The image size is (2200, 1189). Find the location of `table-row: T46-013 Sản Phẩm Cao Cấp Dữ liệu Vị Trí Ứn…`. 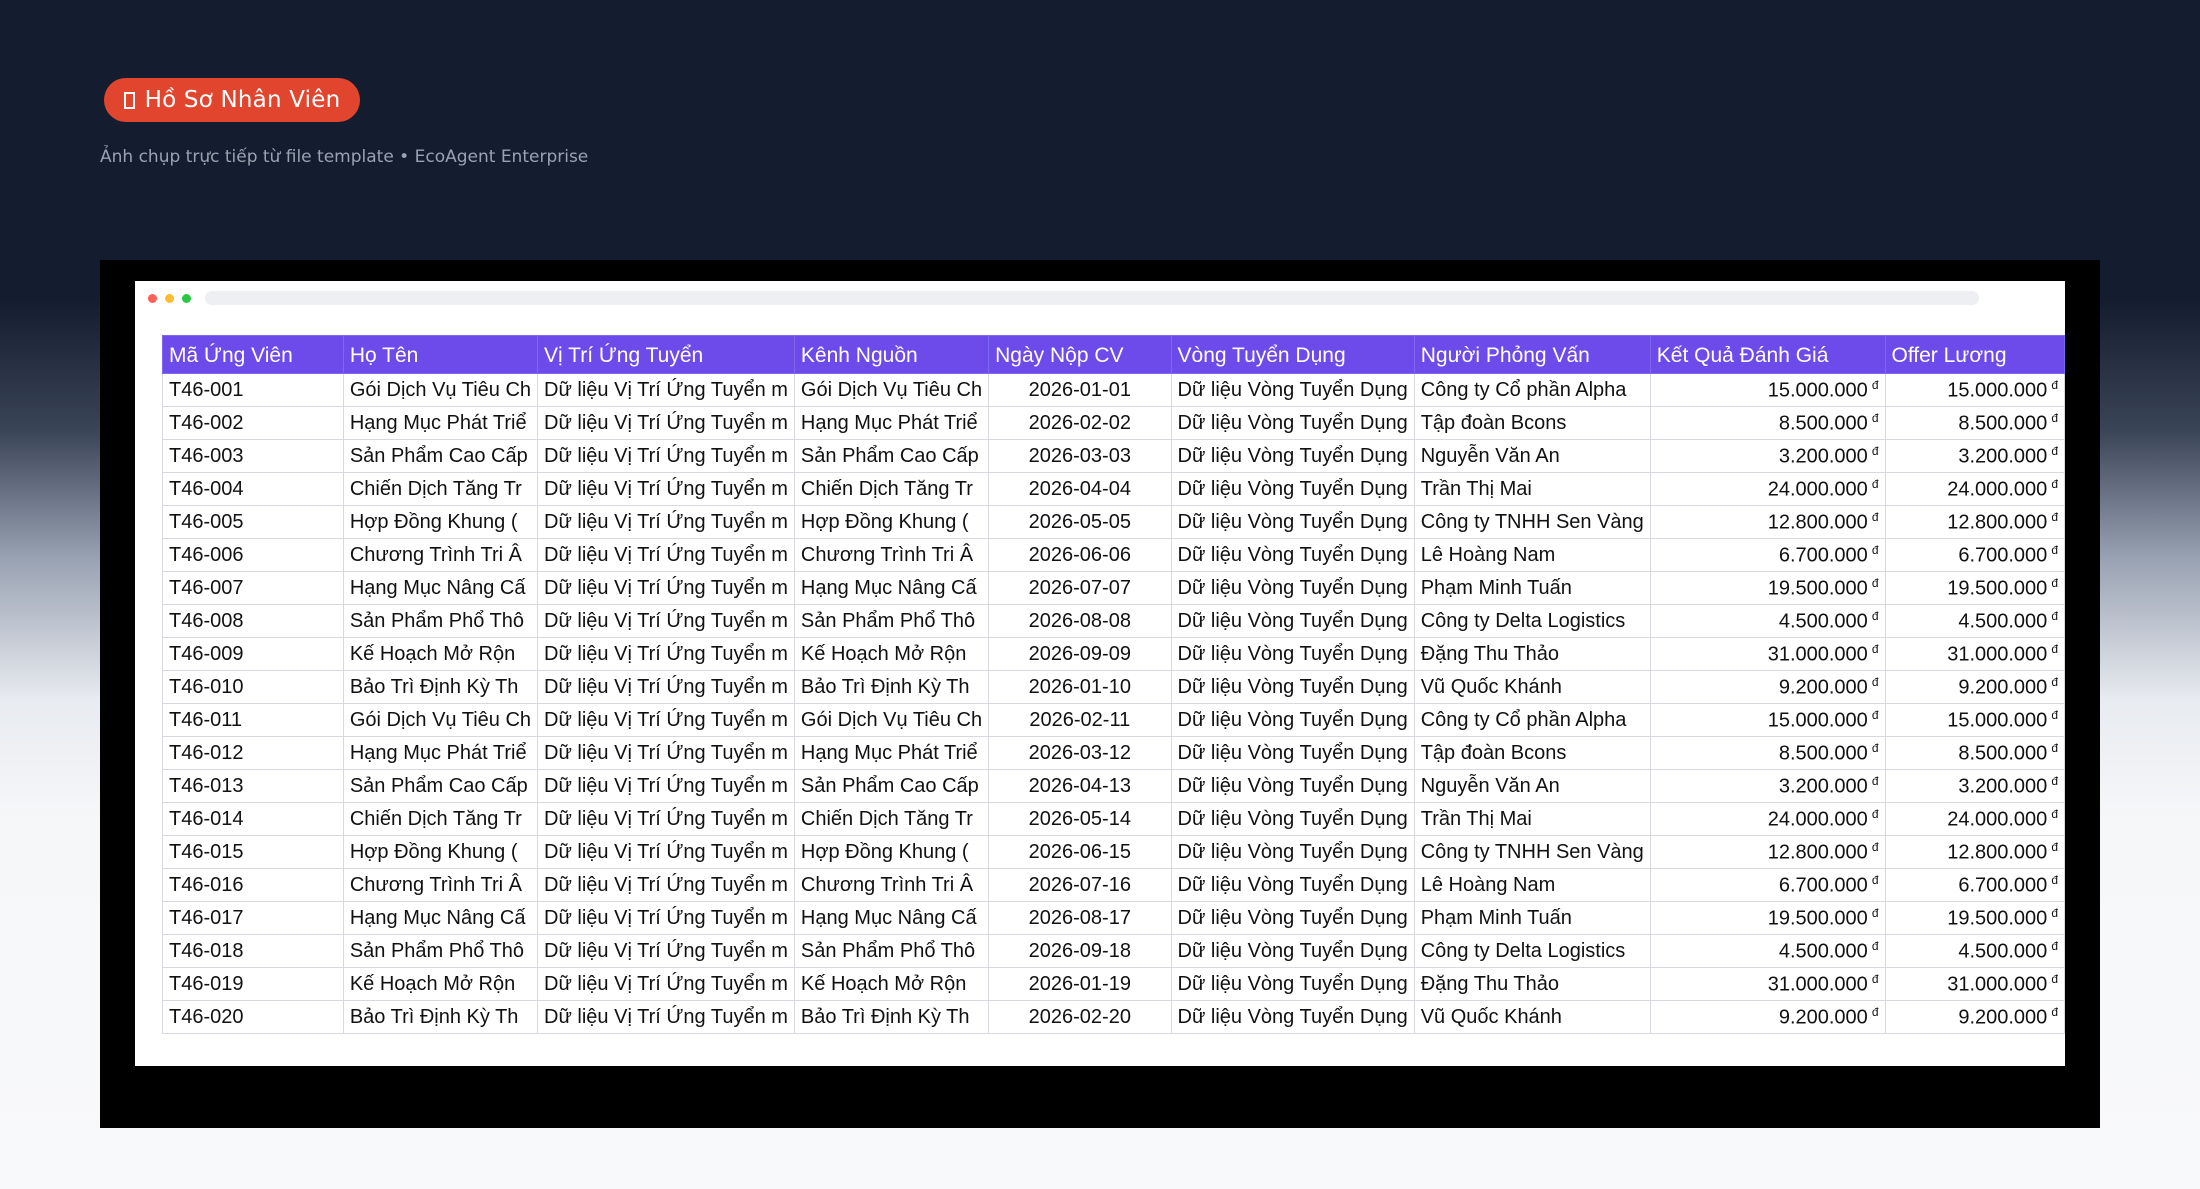

table-row: T46-013 Sản Phẩm Cao Cấp Dữ liệu Vị Trí Ứn… is located at coordinates (1113, 786).